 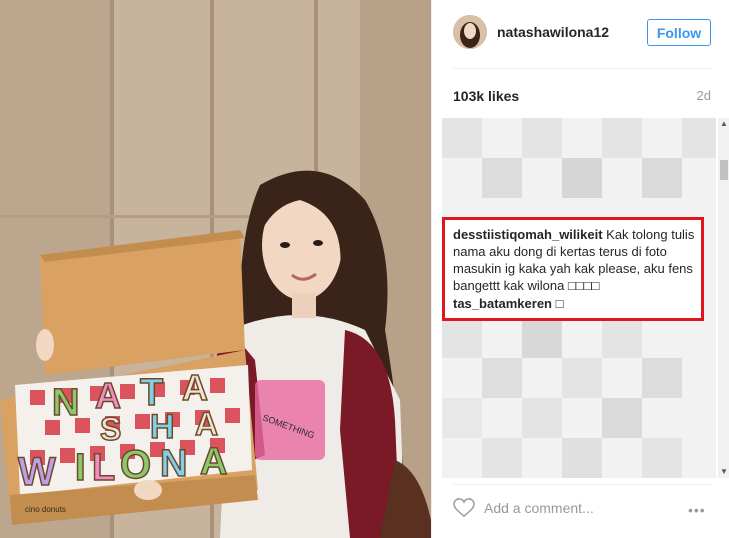 I want to click on donut-letter-w: W, so click(x=37, y=472).